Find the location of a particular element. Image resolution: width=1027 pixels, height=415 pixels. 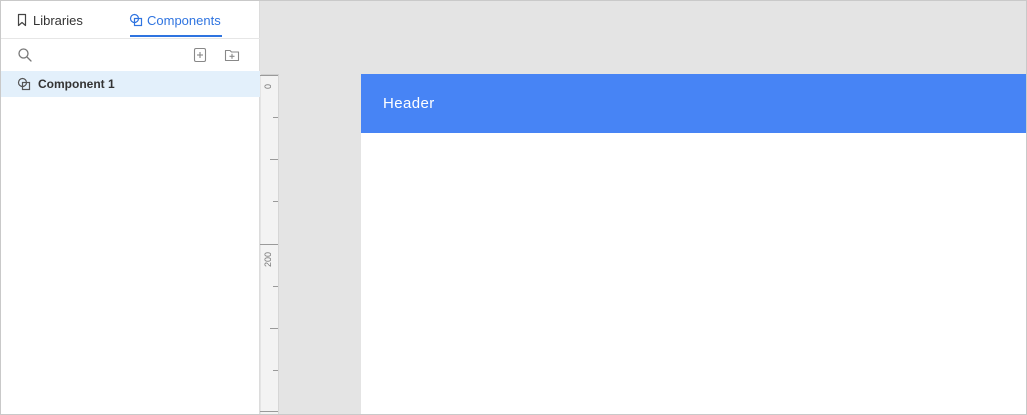

add-component-icon is located at coordinates (200, 55).